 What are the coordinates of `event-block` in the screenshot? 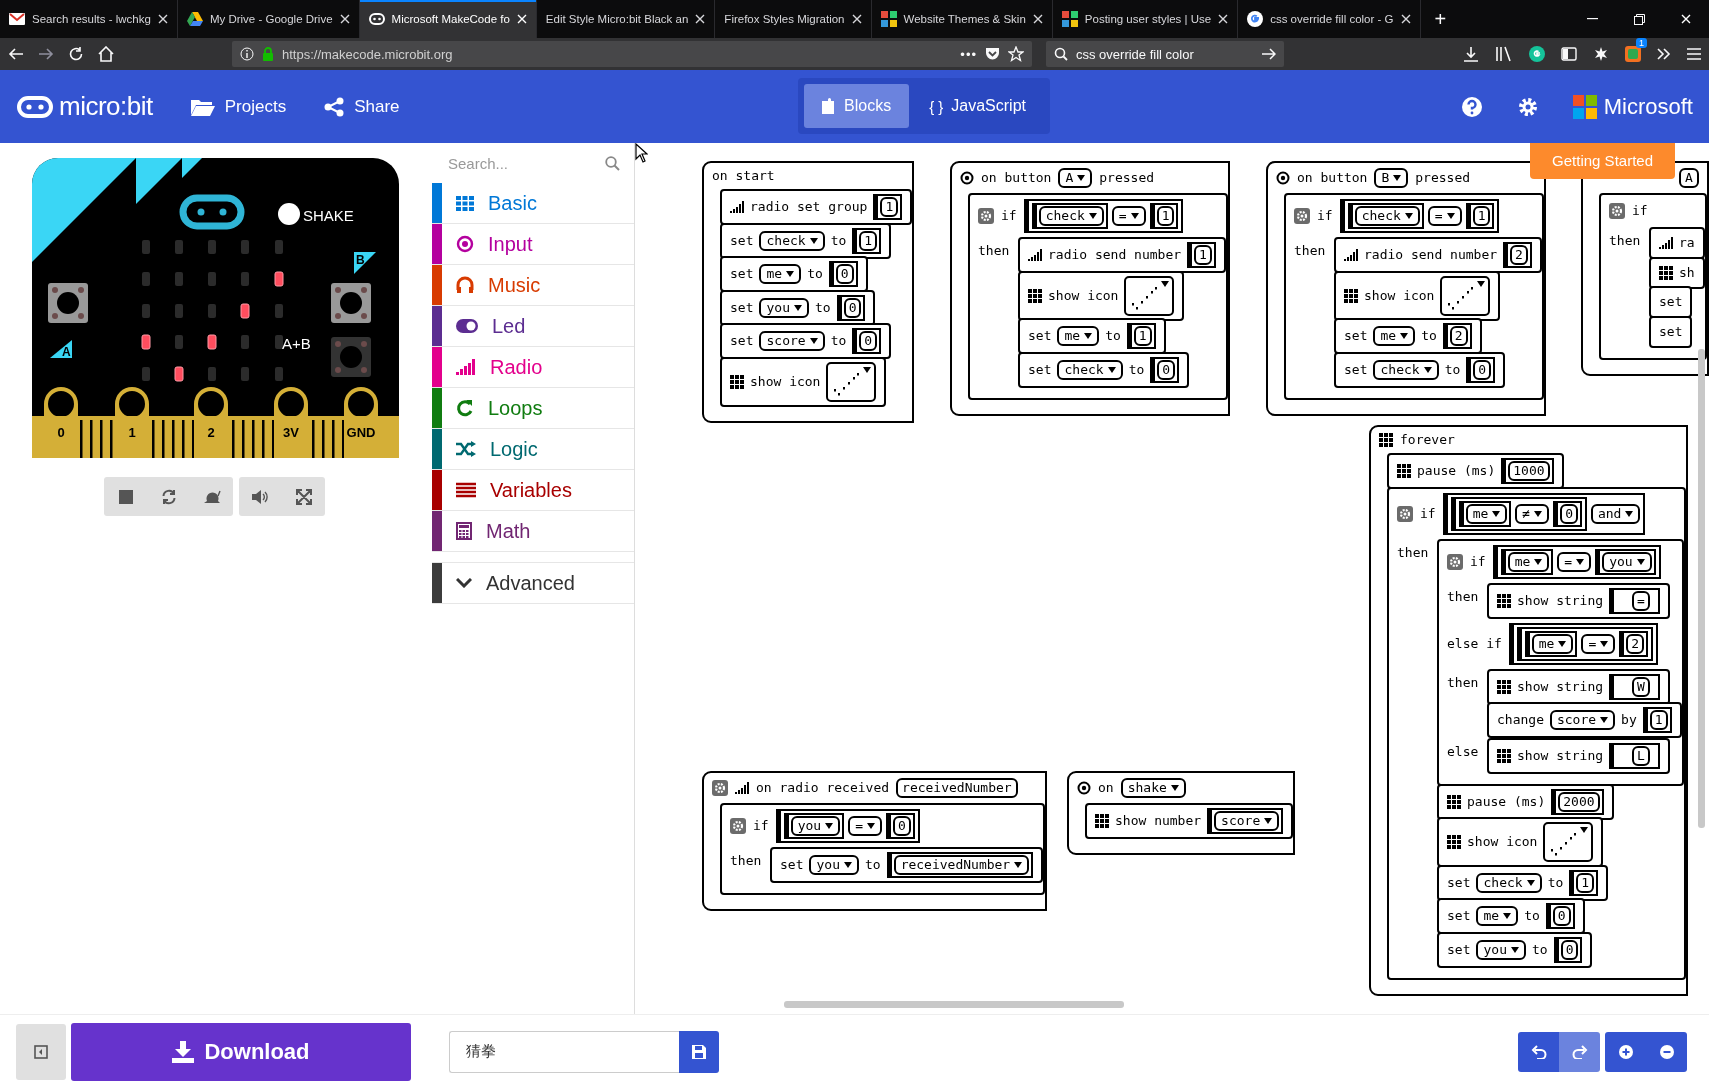 It's located at (1528, 710).